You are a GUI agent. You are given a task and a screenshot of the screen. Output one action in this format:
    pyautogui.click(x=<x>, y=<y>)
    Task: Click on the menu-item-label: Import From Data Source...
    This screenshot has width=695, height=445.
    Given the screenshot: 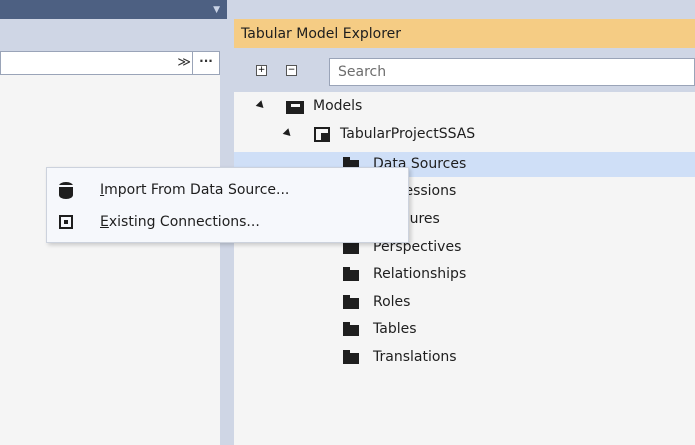 What is the action you would take?
    pyautogui.click(x=195, y=190)
    